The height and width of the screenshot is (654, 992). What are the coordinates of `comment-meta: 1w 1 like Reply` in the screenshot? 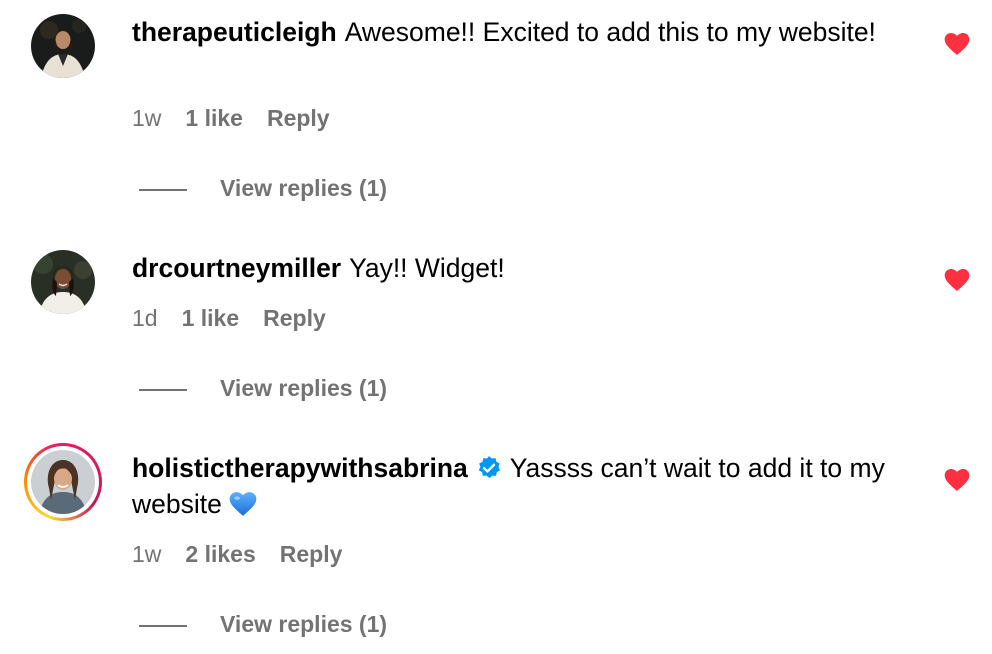 It's located at (231, 118).